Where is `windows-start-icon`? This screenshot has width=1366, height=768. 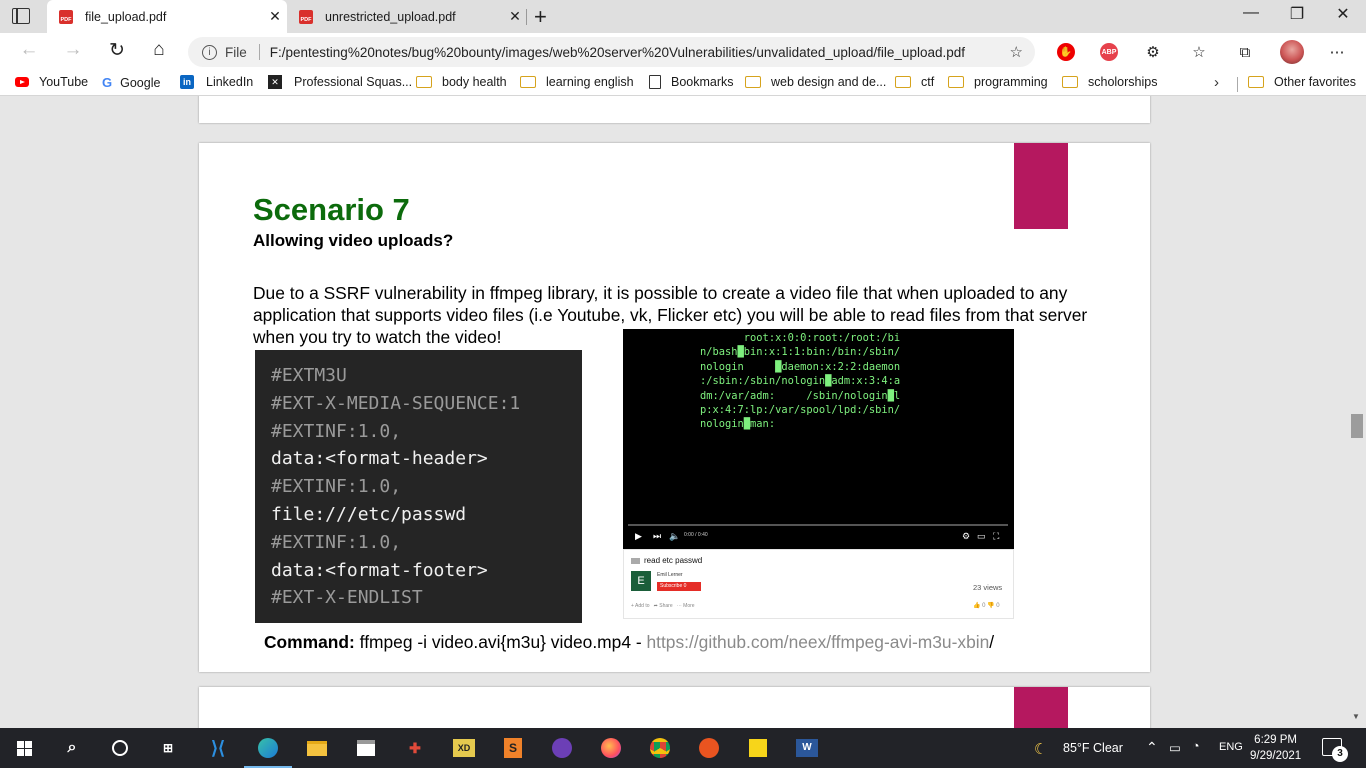
windows-start-icon is located at coordinates (25, 749).